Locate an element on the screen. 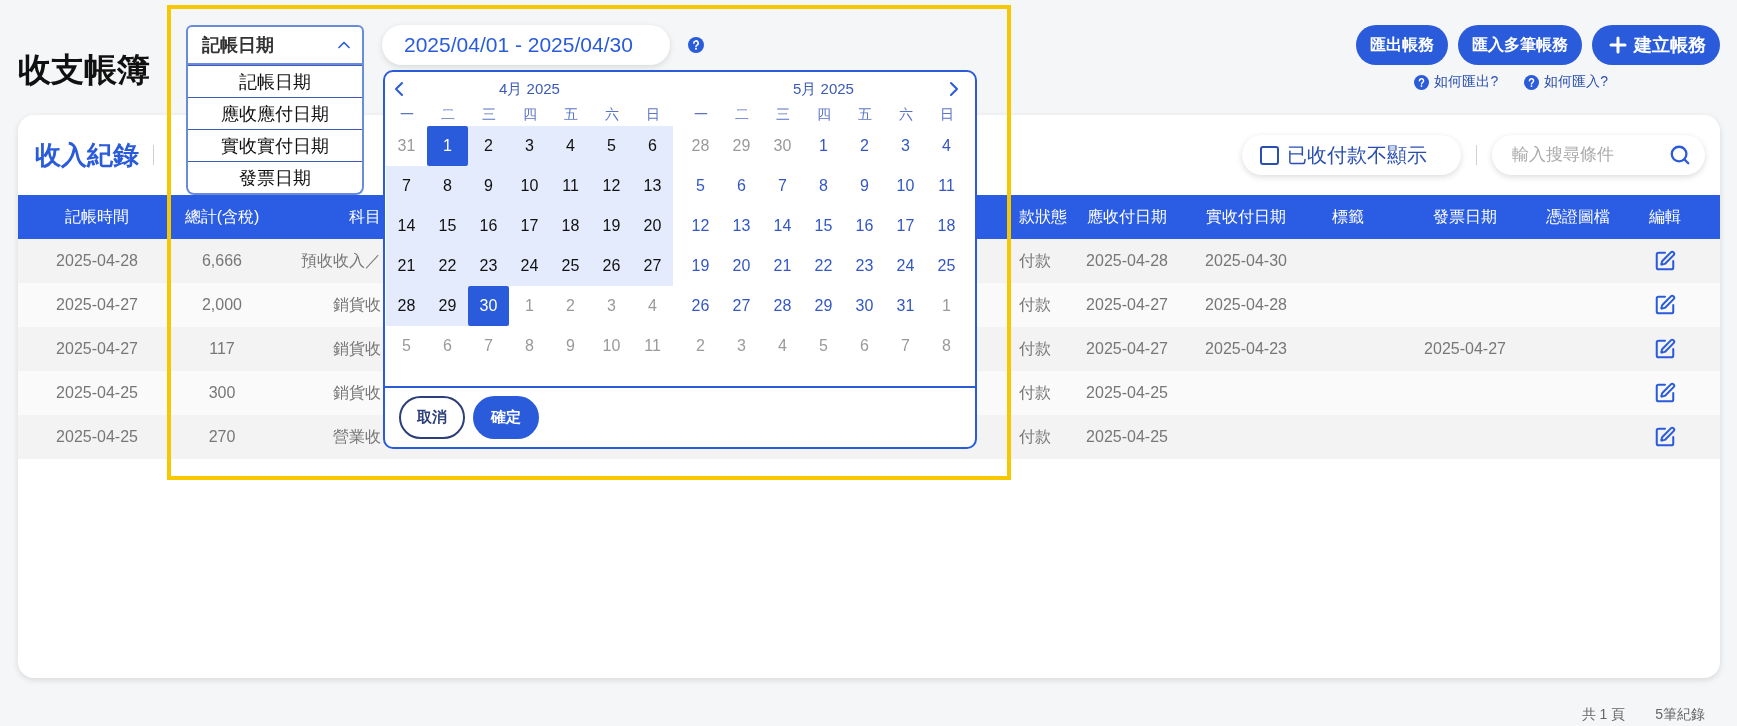  search-icon is located at coordinates (1680, 155).